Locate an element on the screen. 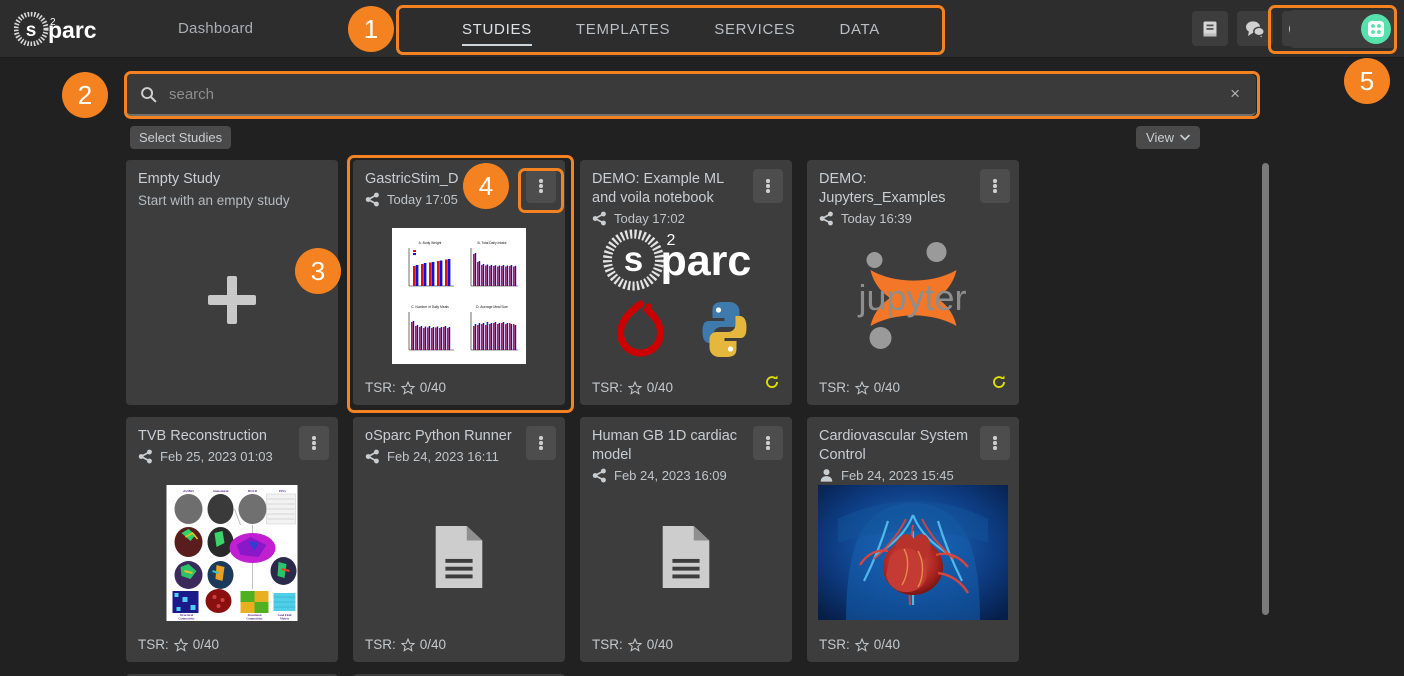  svg-text: s is located at coordinates (633, 259).